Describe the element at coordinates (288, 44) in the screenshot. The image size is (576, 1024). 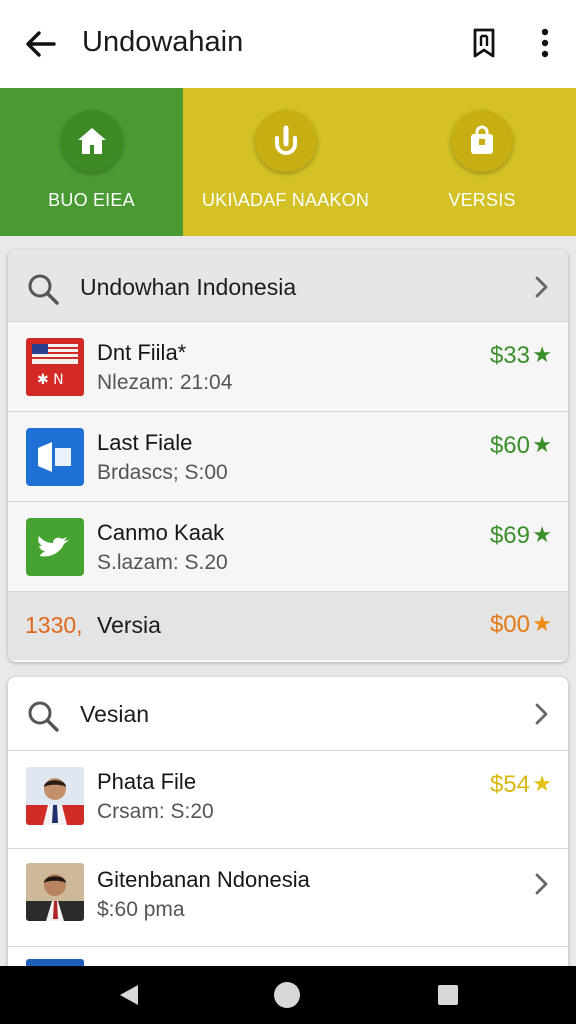
I see `app-bar: Undowahain` at that location.